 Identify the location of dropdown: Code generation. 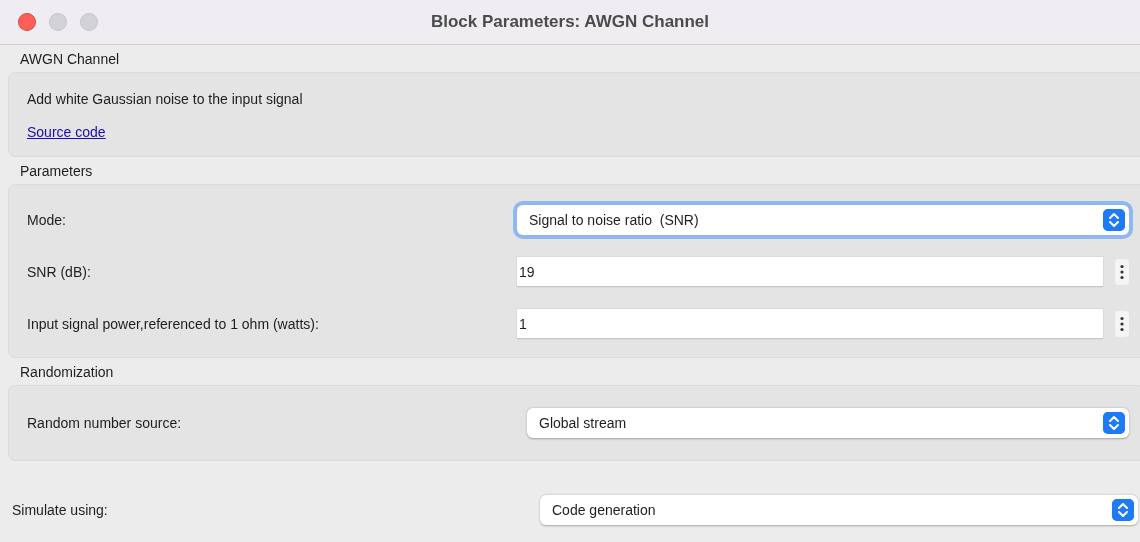
(839, 510).